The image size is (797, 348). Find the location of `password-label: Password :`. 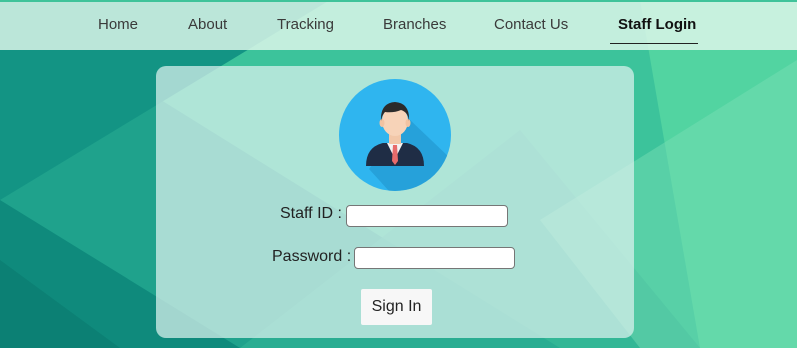

password-label: Password : is located at coordinates (312, 256).